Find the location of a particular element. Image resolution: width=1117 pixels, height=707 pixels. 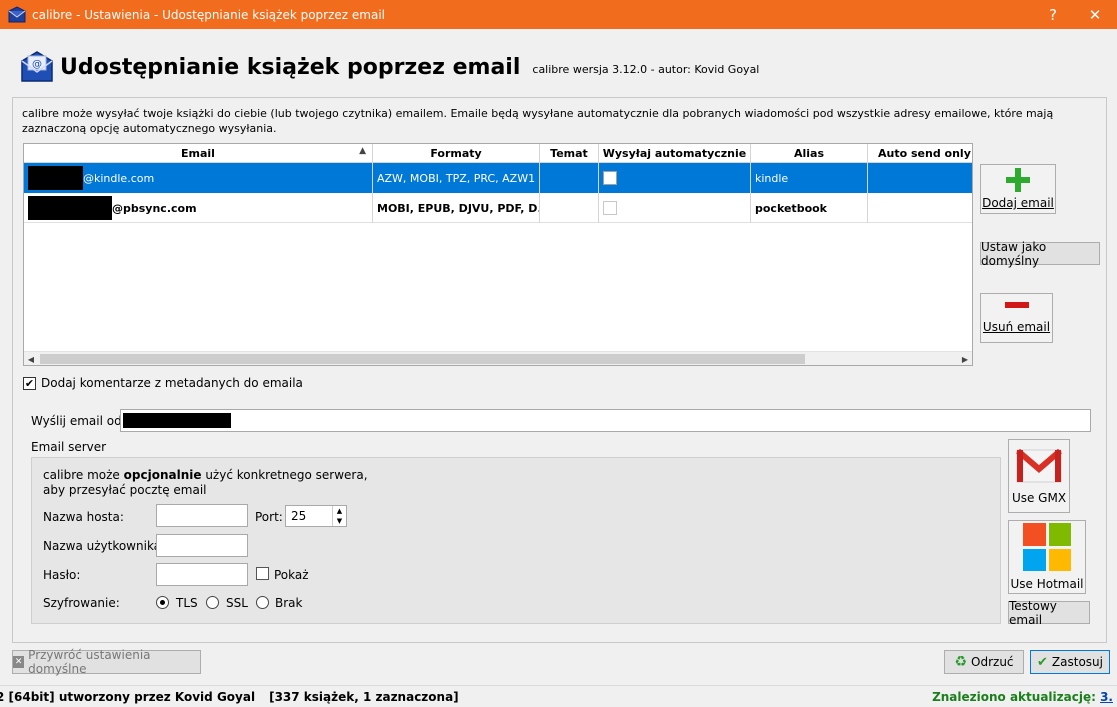

spin-up-icon: ▲ is located at coordinates (339, 511).